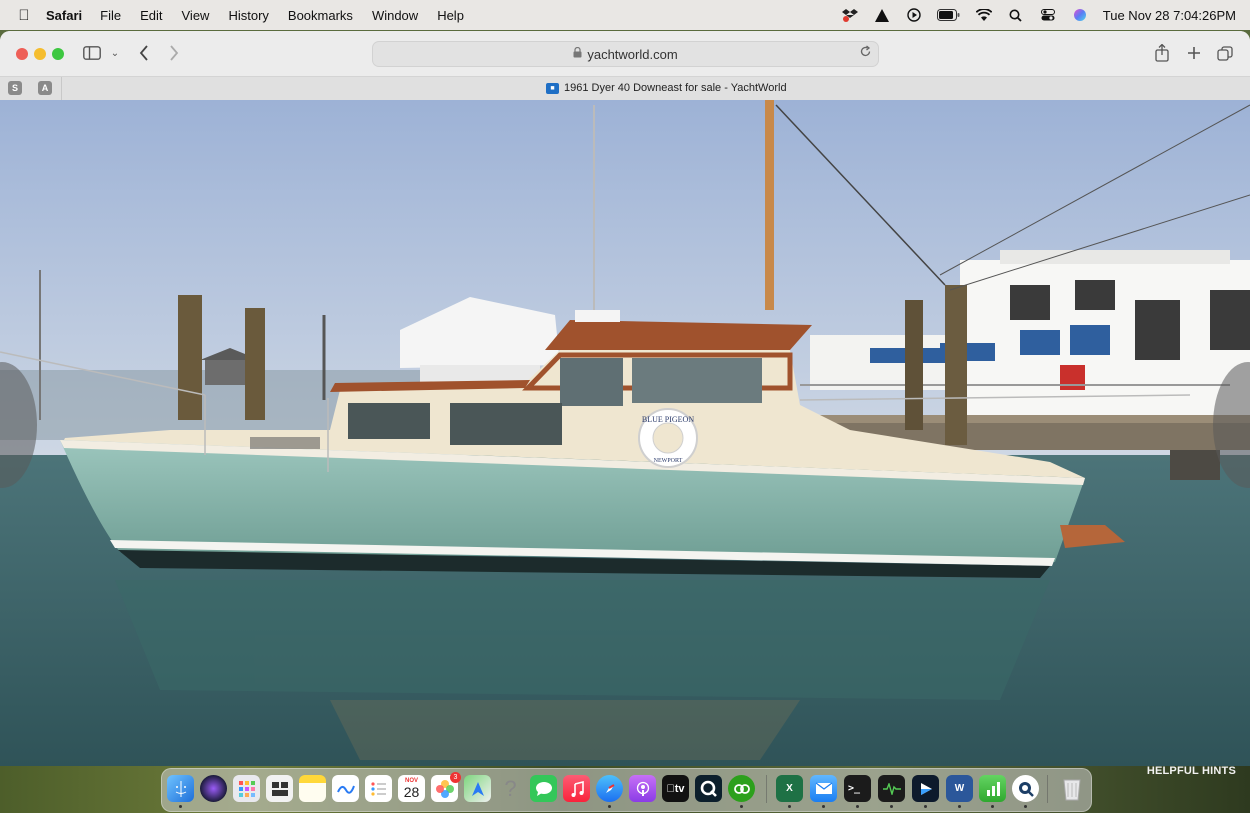  What do you see at coordinates (312, 788) in the screenshot?
I see `notes-icon` at bounding box center [312, 788].